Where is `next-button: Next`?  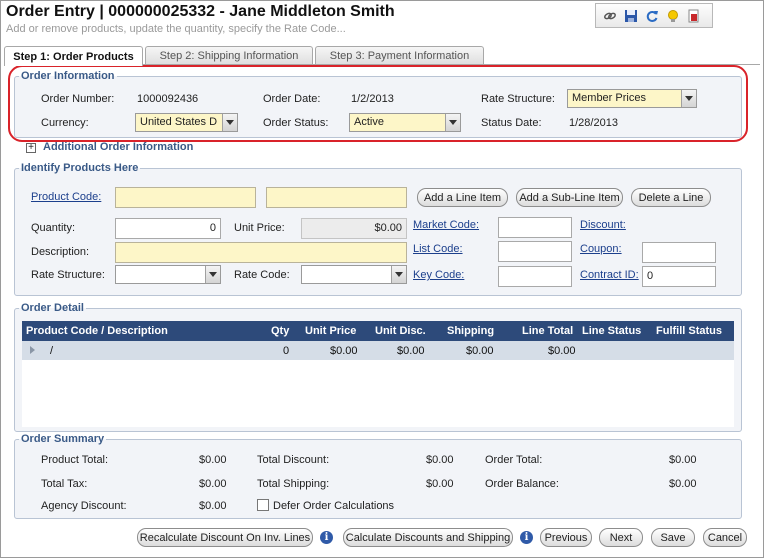 next-button: Next is located at coordinates (621, 537).